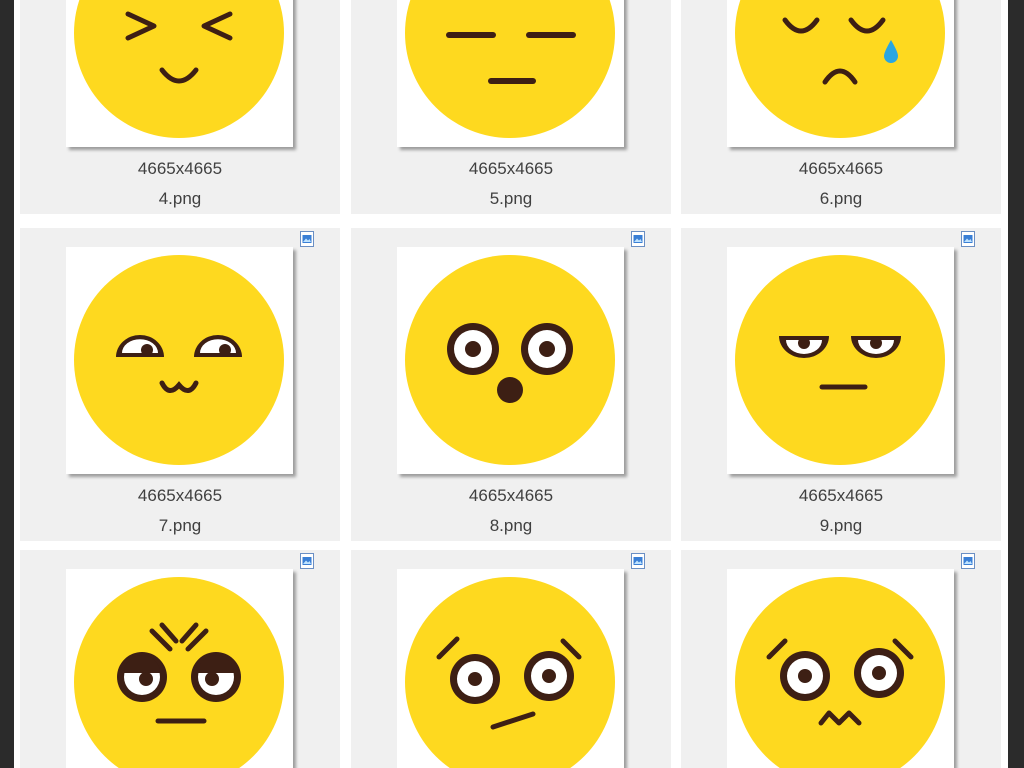  What do you see at coordinates (511, 198) in the screenshot?
I see `file-name: 5.png` at bounding box center [511, 198].